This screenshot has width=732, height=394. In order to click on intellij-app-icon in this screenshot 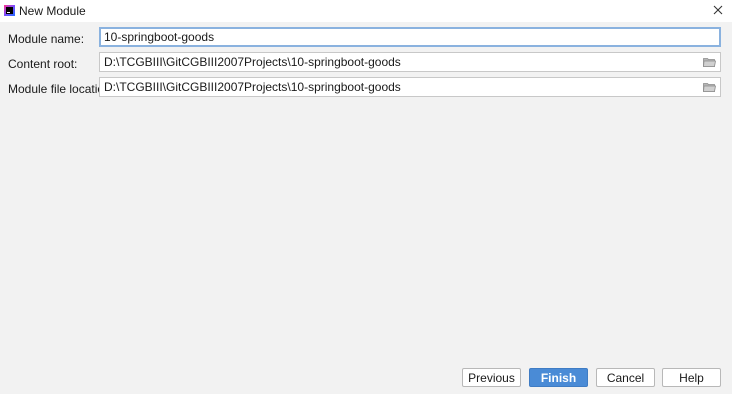, I will do `click(9, 10)`.